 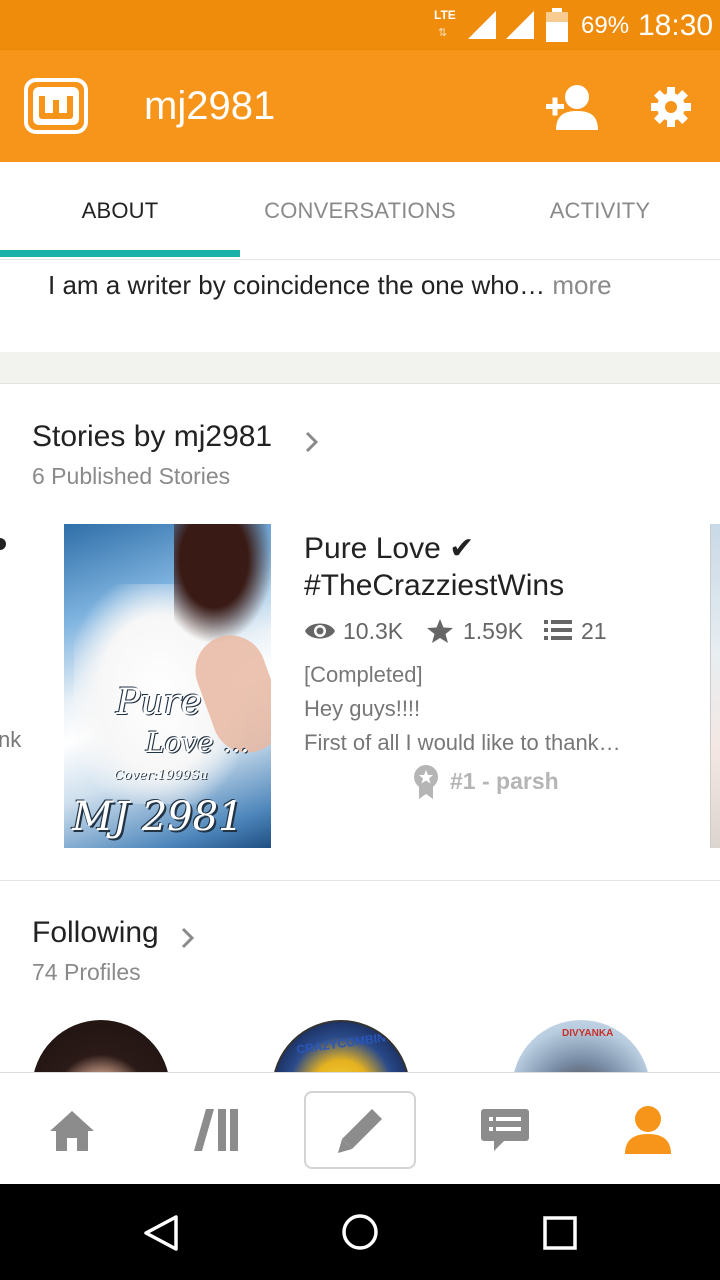 I want to click on star-icon, so click(x=440, y=631).